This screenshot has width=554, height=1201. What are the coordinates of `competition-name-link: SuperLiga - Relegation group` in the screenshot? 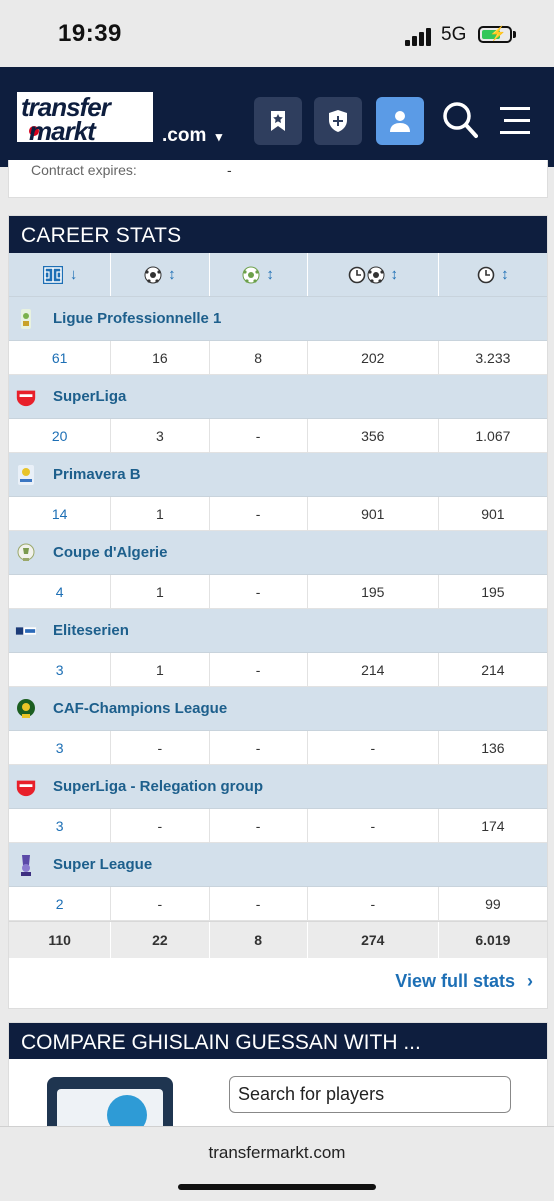 It's located at (158, 786).